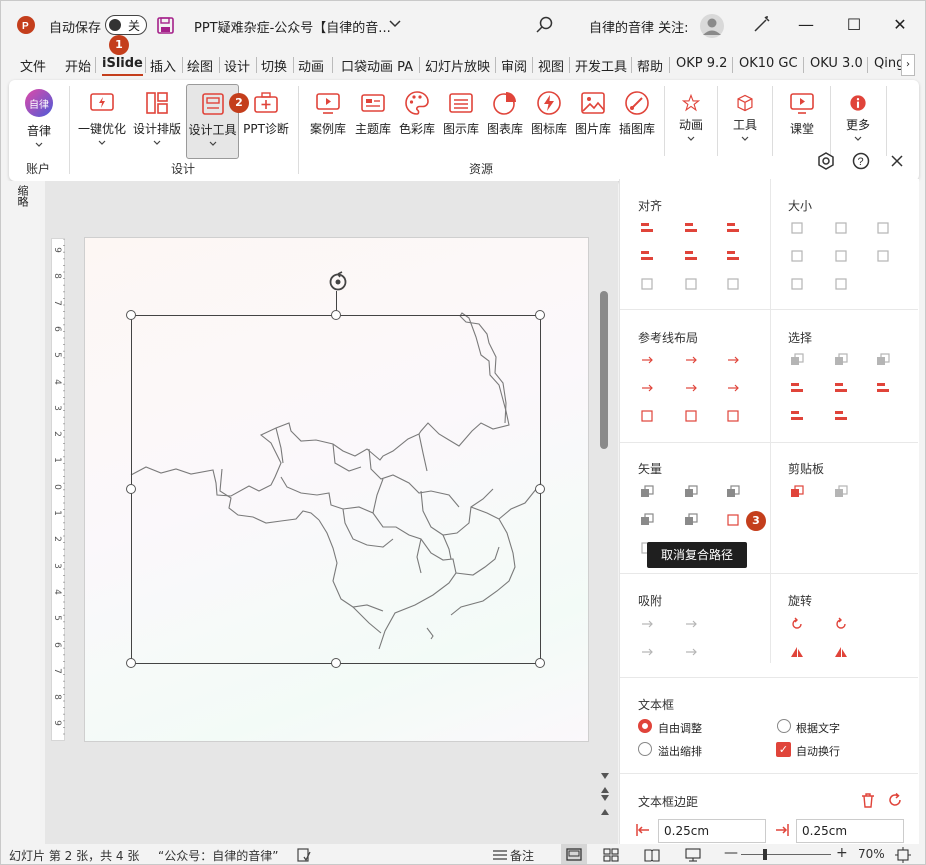 Image resolution: width=926 pixels, height=865 pixels. I want to click on resize-handle-top-left, so click(131, 315).